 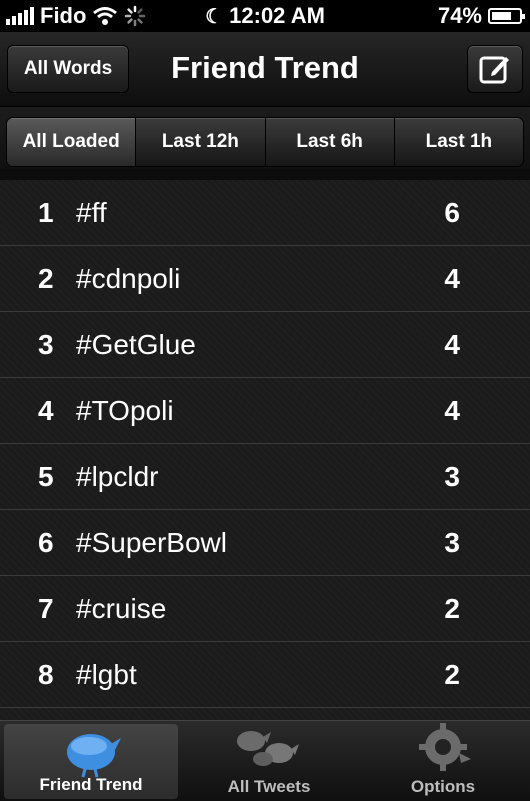 What do you see at coordinates (94, 756) in the screenshot?
I see `bird-icon` at bounding box center [94, 756].